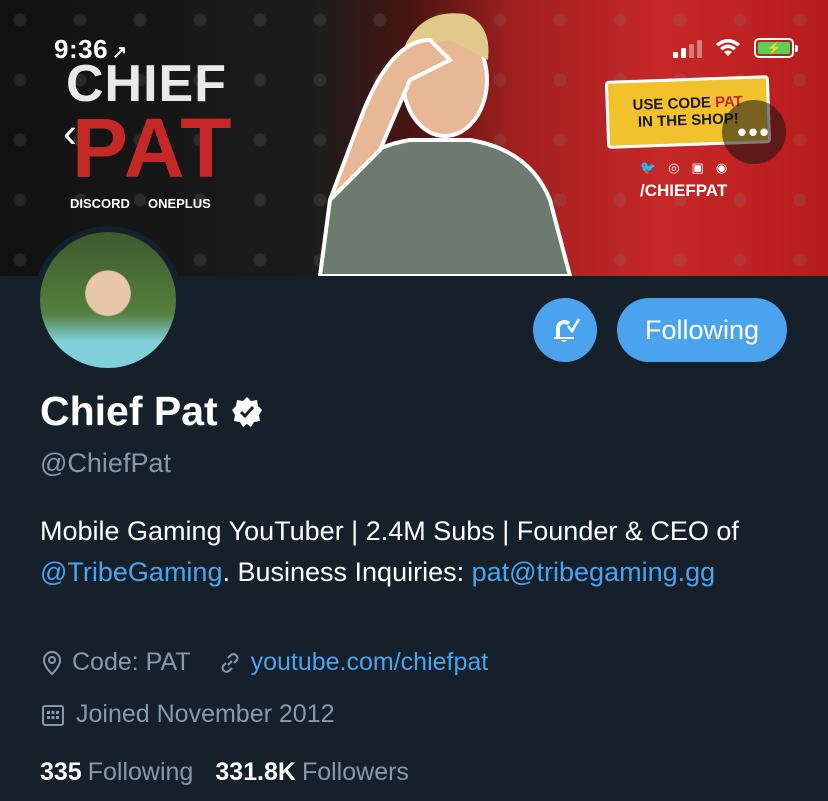 This screenshot has width=828, height=801. I want to click on following-count: 335 Following, so click(116, 772).